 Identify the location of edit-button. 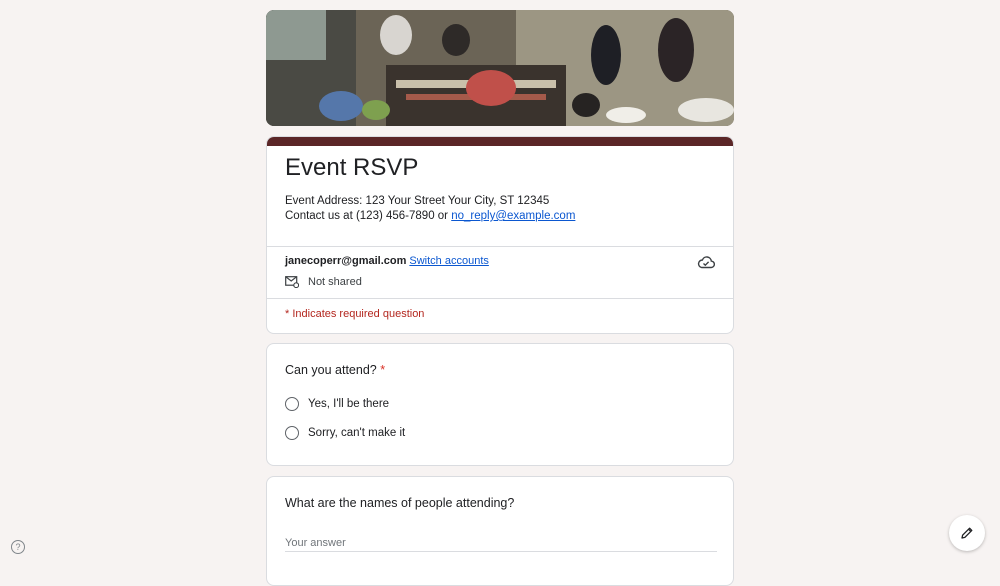
(967, 533).